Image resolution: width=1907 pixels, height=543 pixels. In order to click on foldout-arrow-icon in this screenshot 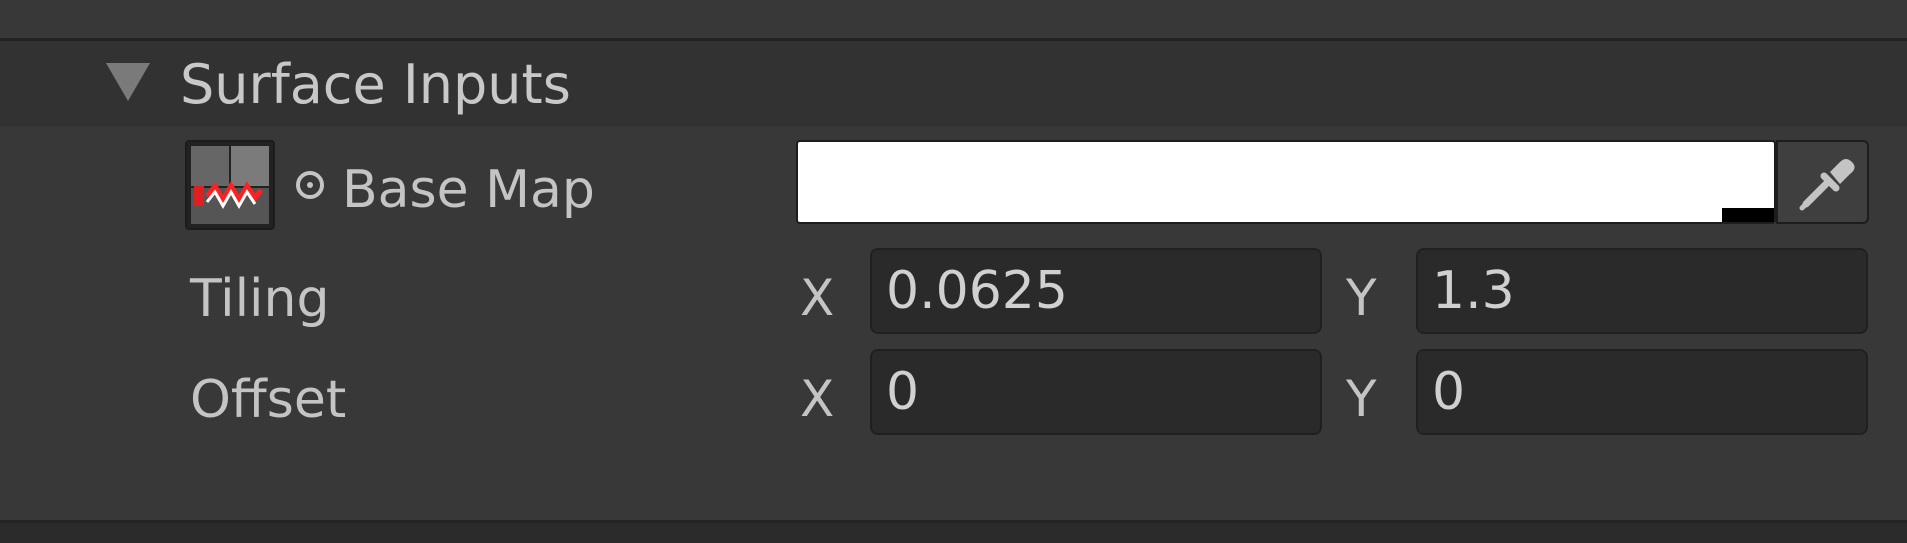, I will do `click(128, 82)`.